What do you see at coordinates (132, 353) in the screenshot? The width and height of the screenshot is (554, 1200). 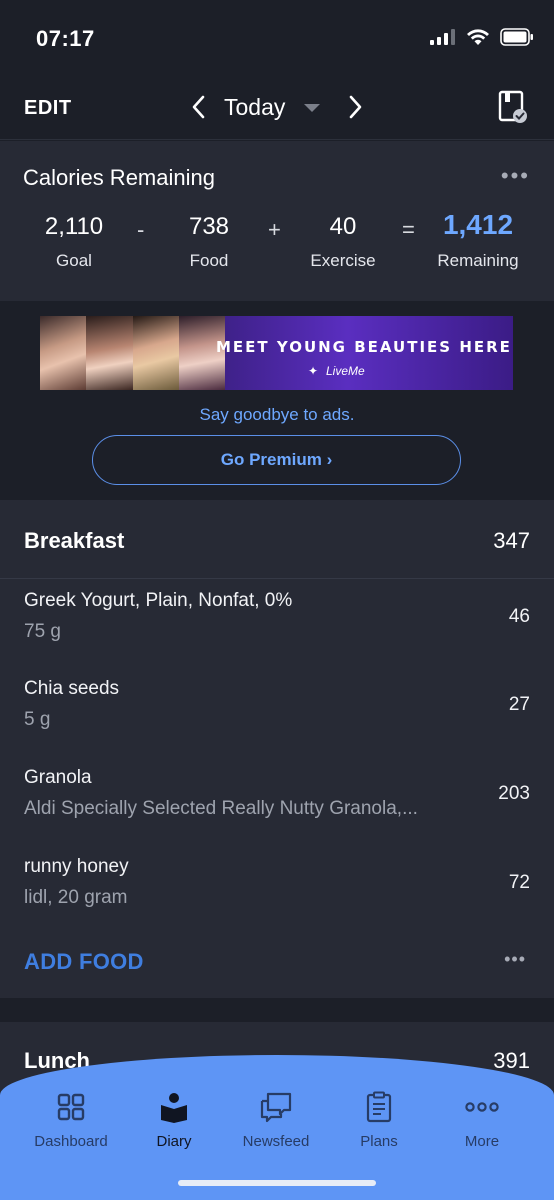 I see `ad-photos` at bounding box center [132, 353].